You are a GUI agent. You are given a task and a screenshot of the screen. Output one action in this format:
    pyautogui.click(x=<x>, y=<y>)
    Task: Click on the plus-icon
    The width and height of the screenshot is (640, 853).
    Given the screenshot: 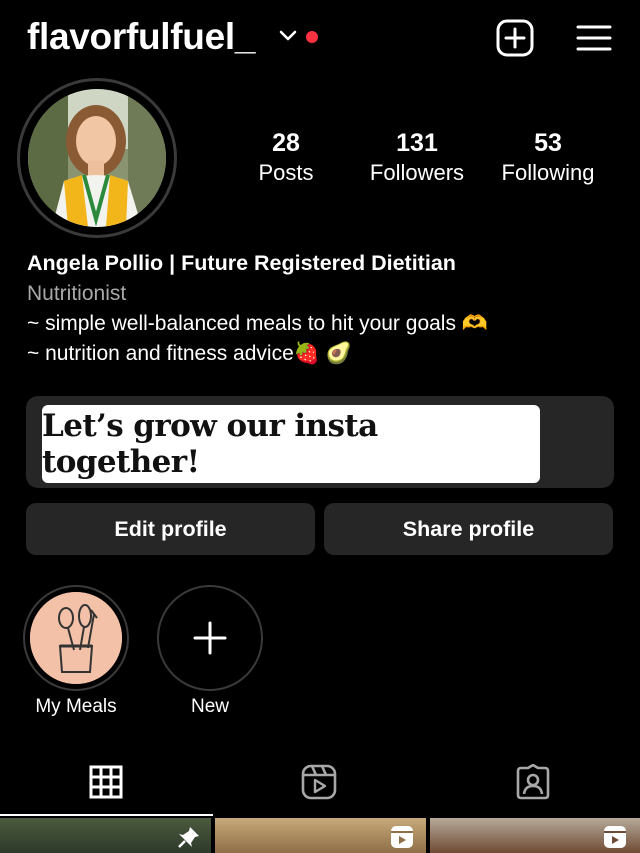 What is the action you would take?
    pyautogui.click(x=210, y=638)
    